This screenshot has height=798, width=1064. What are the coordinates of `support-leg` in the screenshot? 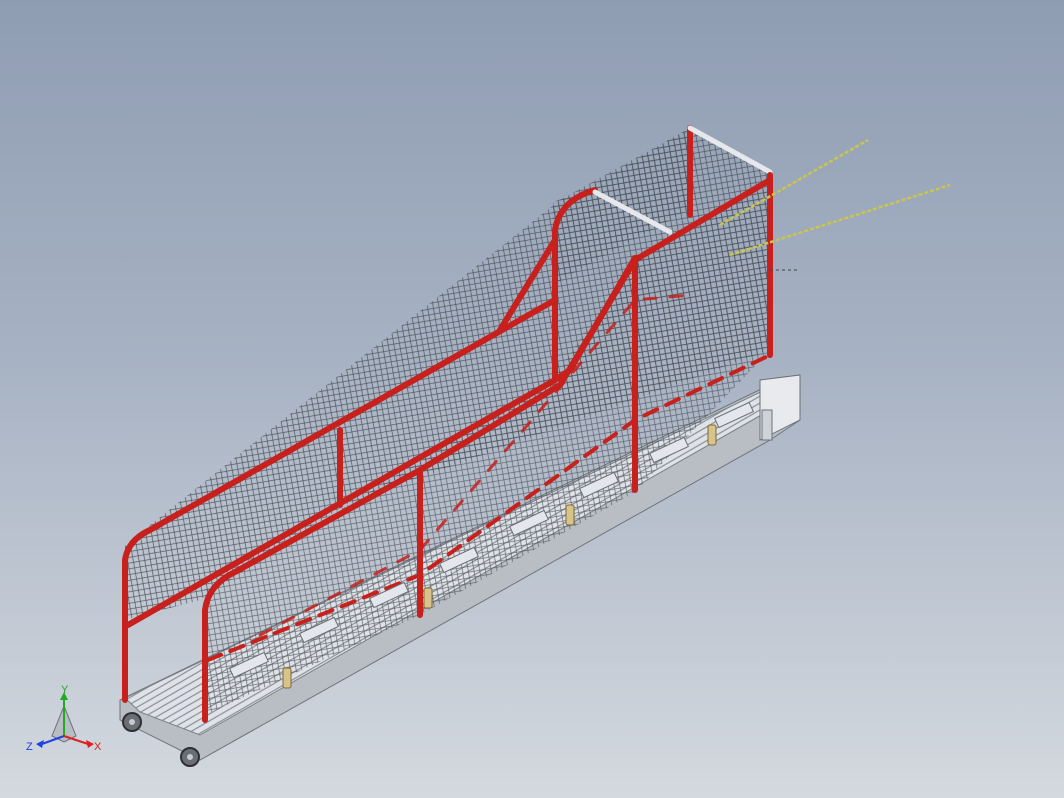 It's located at (767, 425).